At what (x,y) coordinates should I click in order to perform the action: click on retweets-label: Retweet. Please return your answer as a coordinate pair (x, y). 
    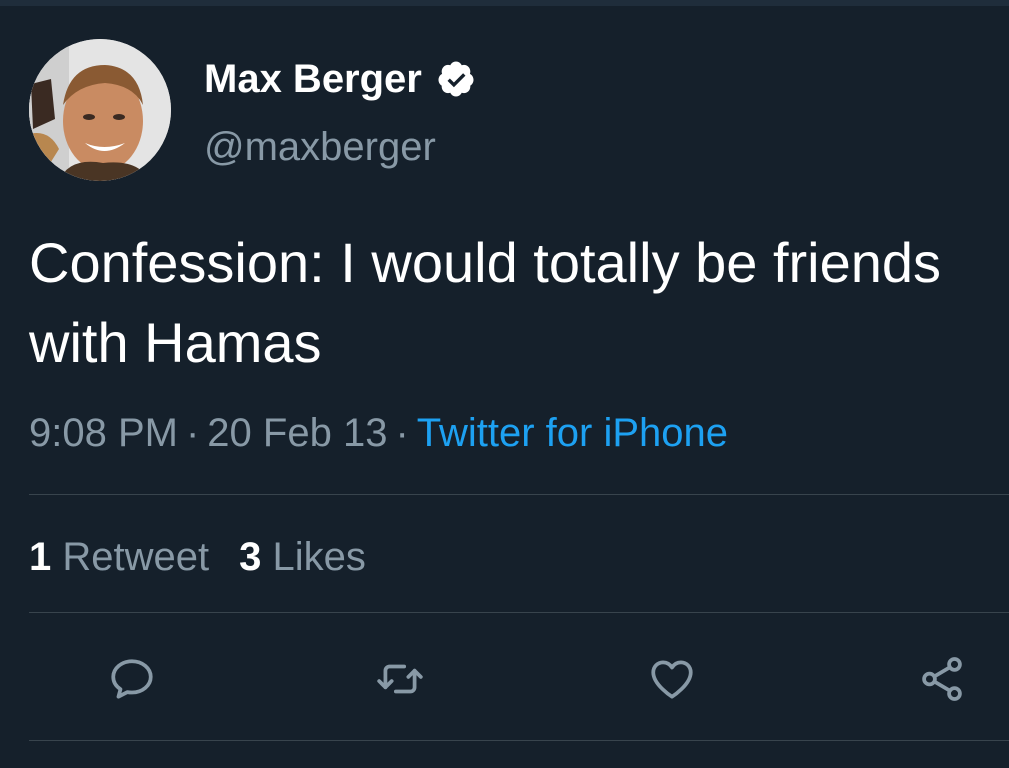
    Looking at the image, I should click on (136, 557).